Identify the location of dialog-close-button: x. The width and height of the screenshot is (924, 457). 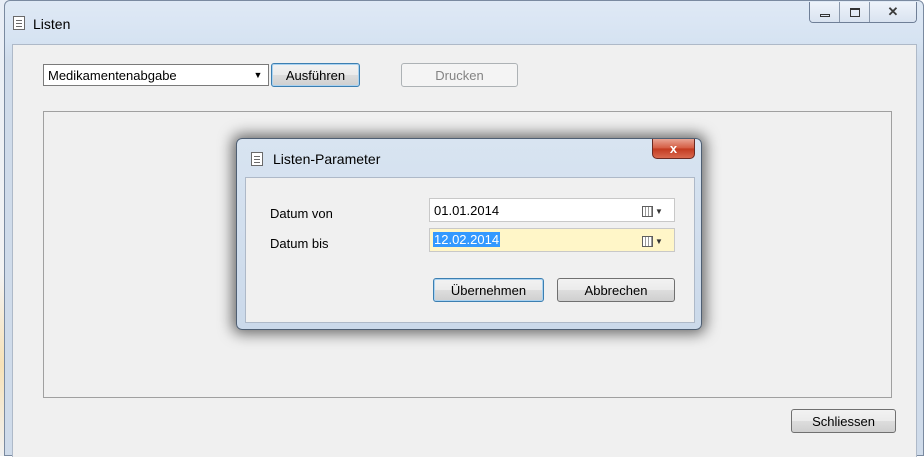
(673, 149).